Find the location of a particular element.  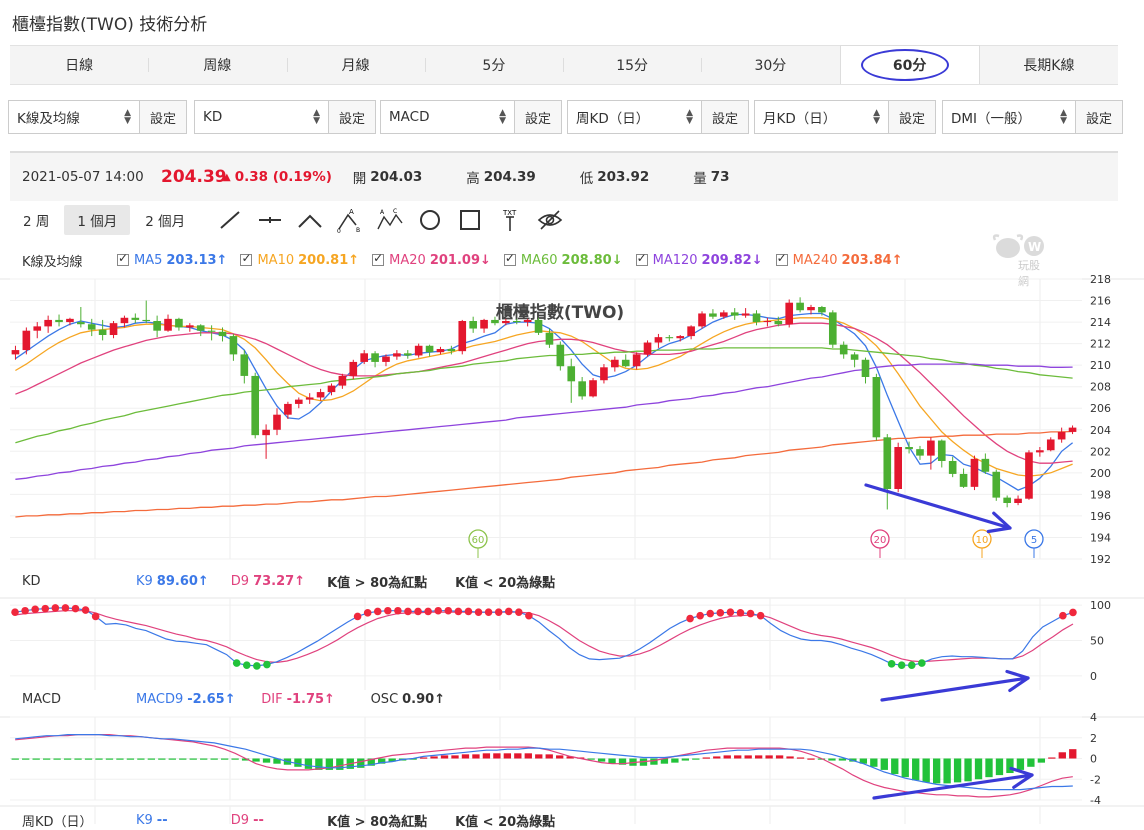

updown-arrow-icon: ▲ ▼ is located at coordinates (689, 117).